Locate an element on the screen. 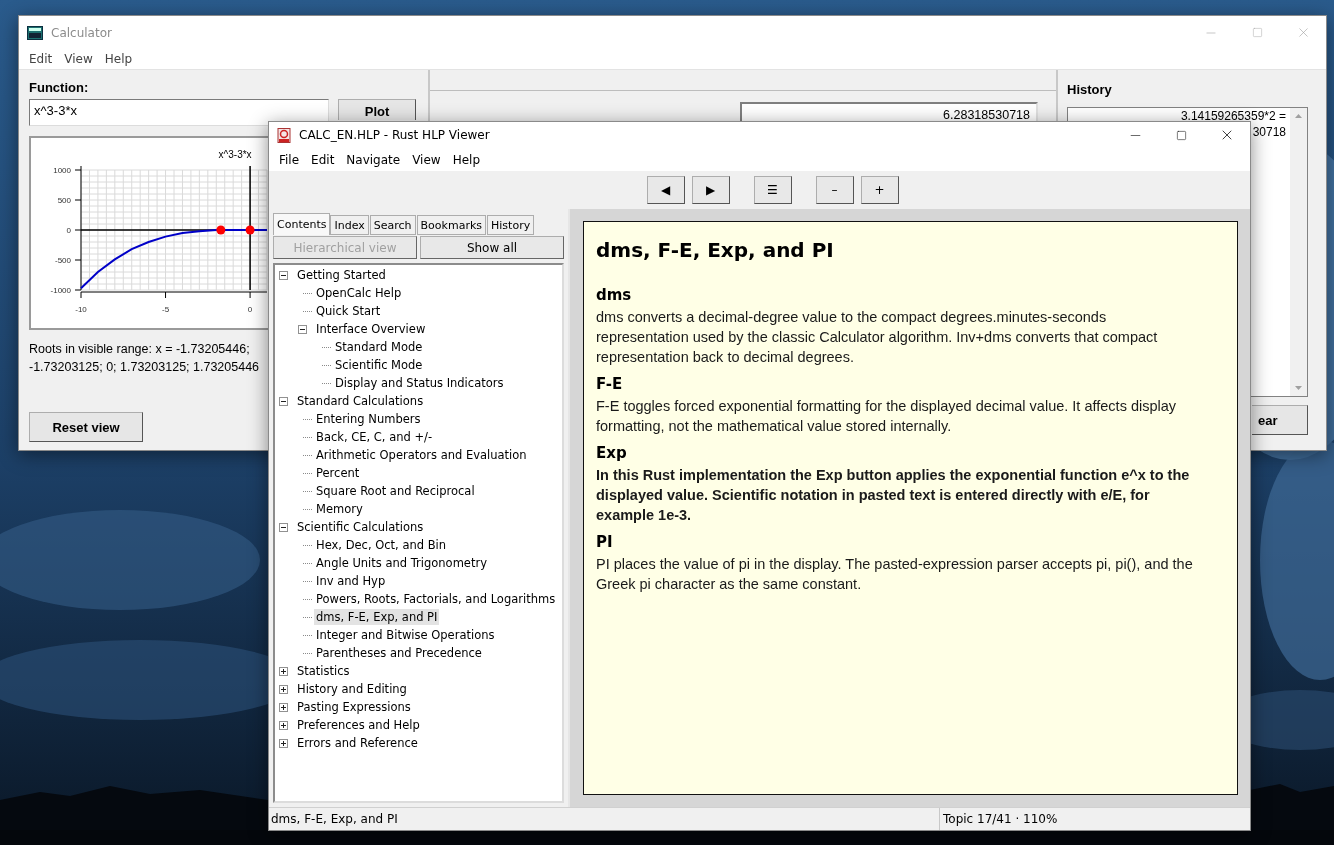  tab: Index is located at coordinates (349, 225).